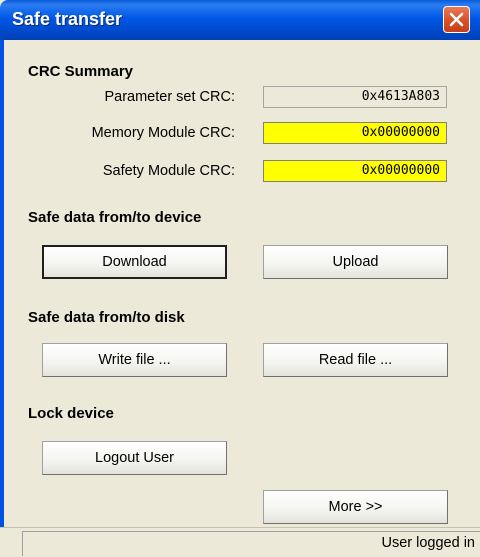 Image resolution: width=480 pixels, height=557 pixels. Describe the element at coordinates (2, 298) in the screenshot. I see `window-frame` at that location.